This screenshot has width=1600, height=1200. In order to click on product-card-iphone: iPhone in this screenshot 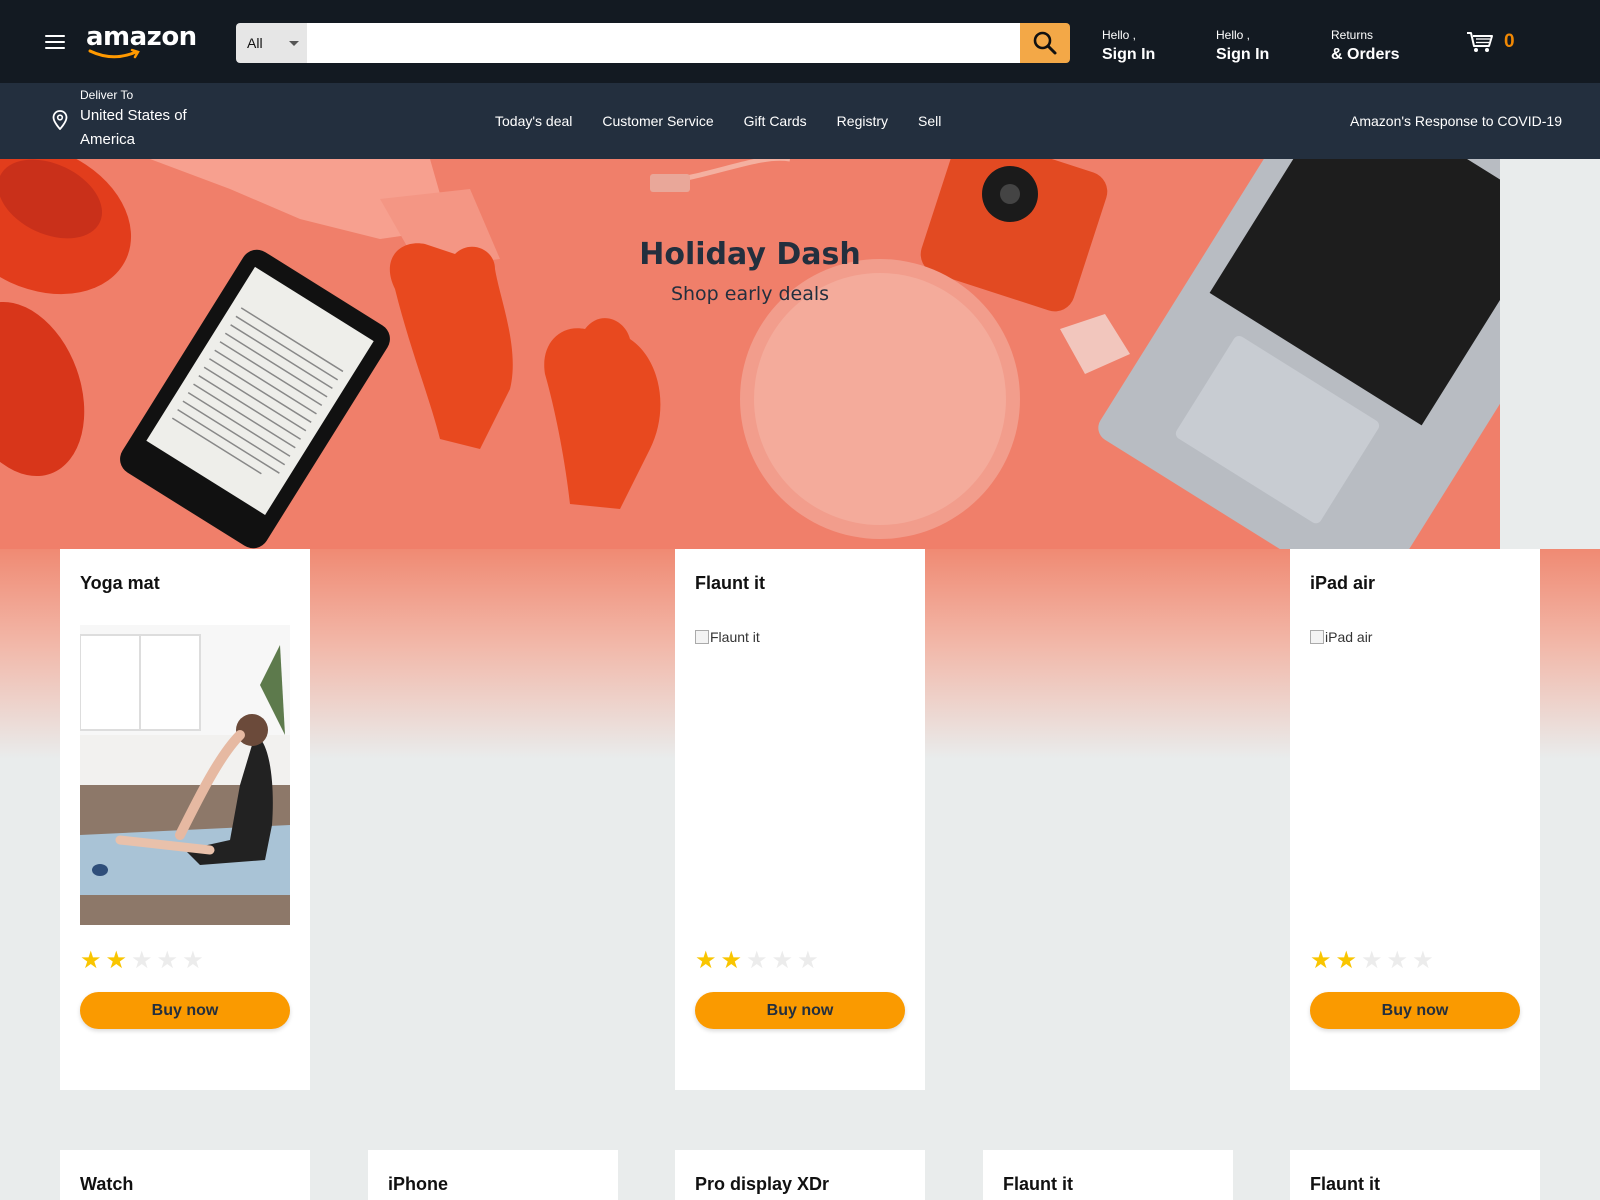, I will do `click(493, 1175)`.